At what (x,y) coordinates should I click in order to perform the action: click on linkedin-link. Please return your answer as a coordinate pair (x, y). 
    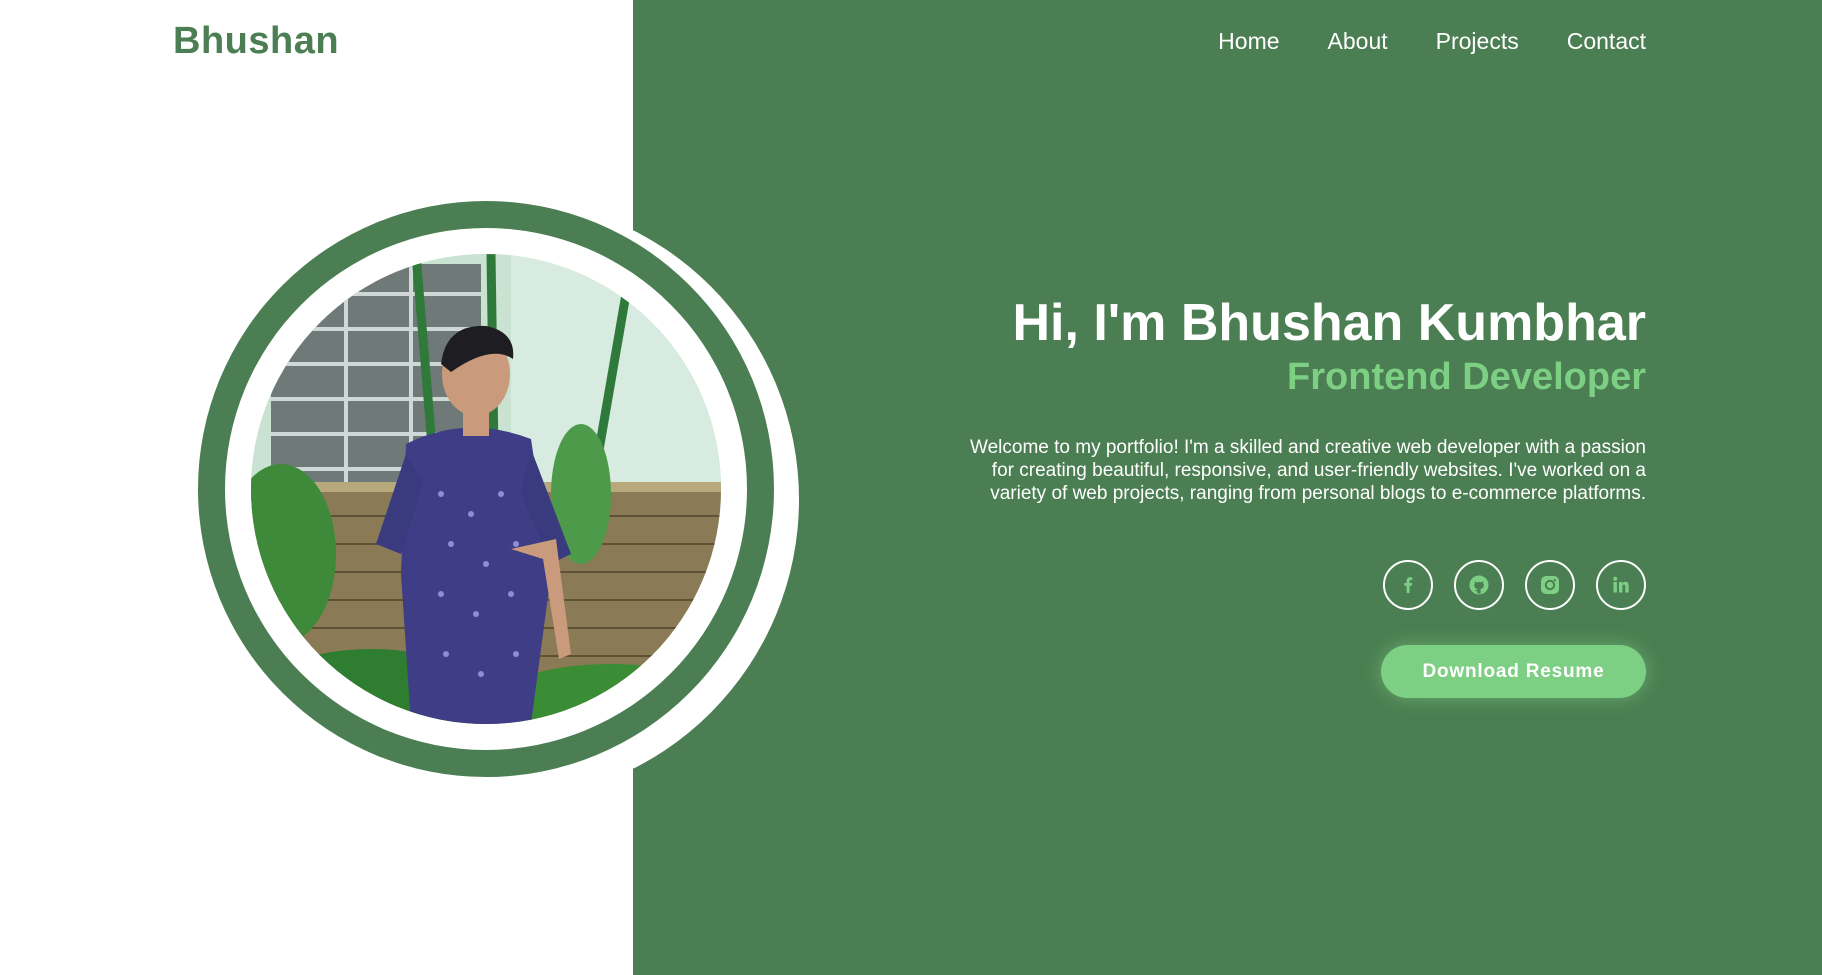
    Looking at the image, I should click on (1621, 585).